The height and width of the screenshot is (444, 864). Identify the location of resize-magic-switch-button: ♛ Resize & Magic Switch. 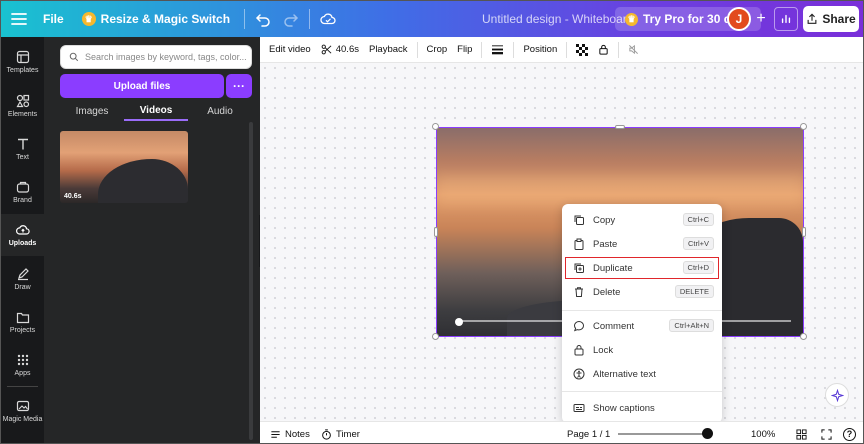
(156, 19).